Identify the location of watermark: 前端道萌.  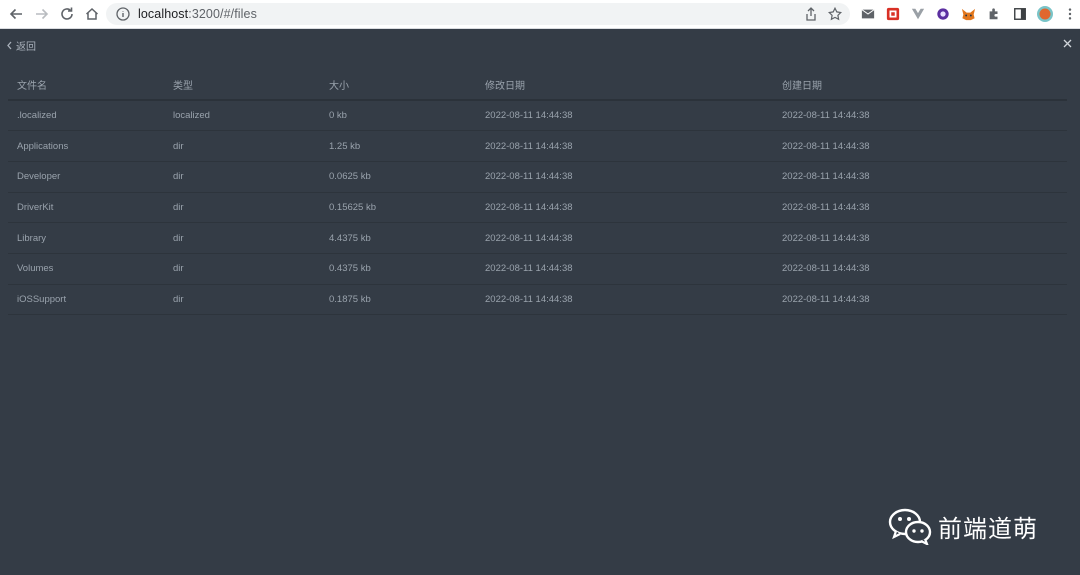
(963, 526).